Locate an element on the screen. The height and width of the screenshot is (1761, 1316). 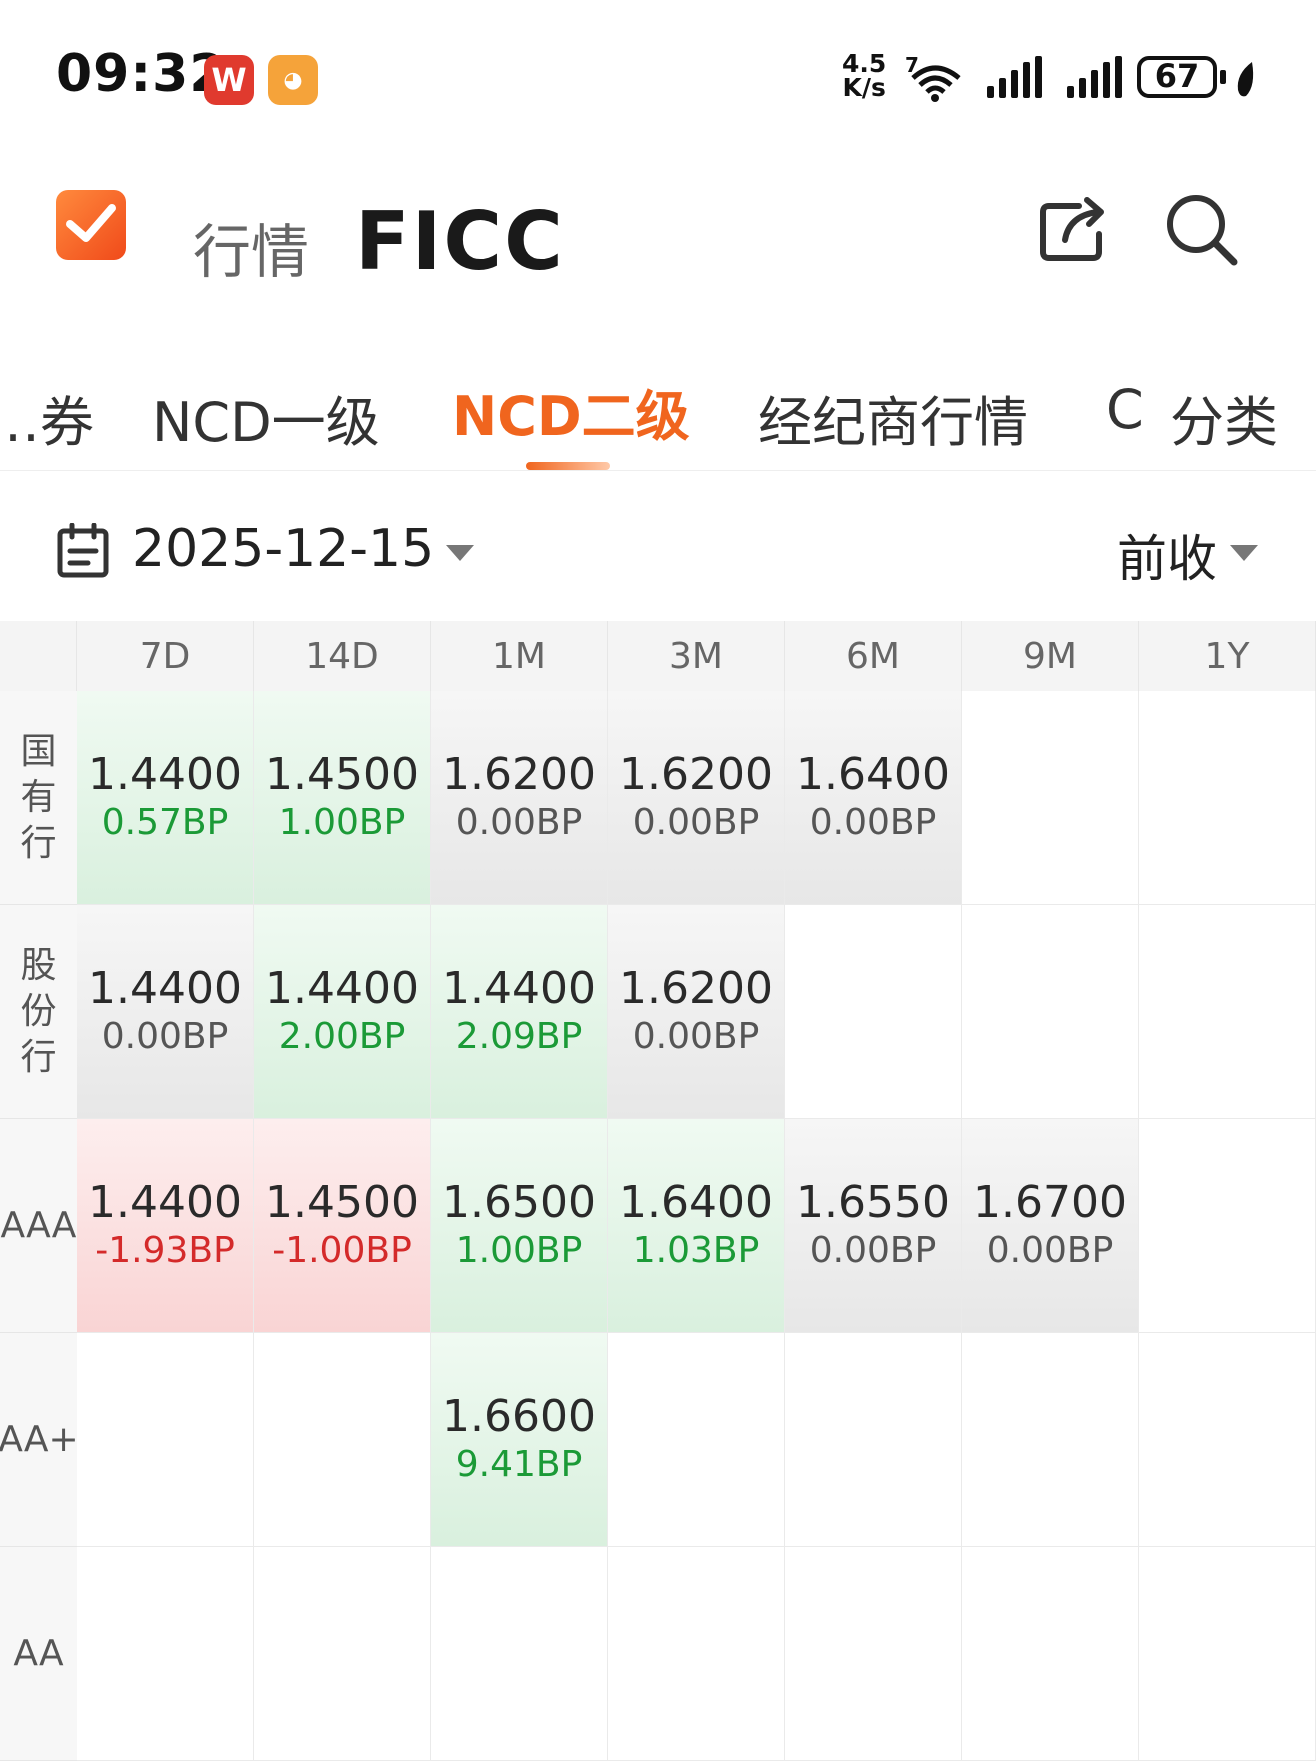
calendar-icon is located at coordinates (84, 551).